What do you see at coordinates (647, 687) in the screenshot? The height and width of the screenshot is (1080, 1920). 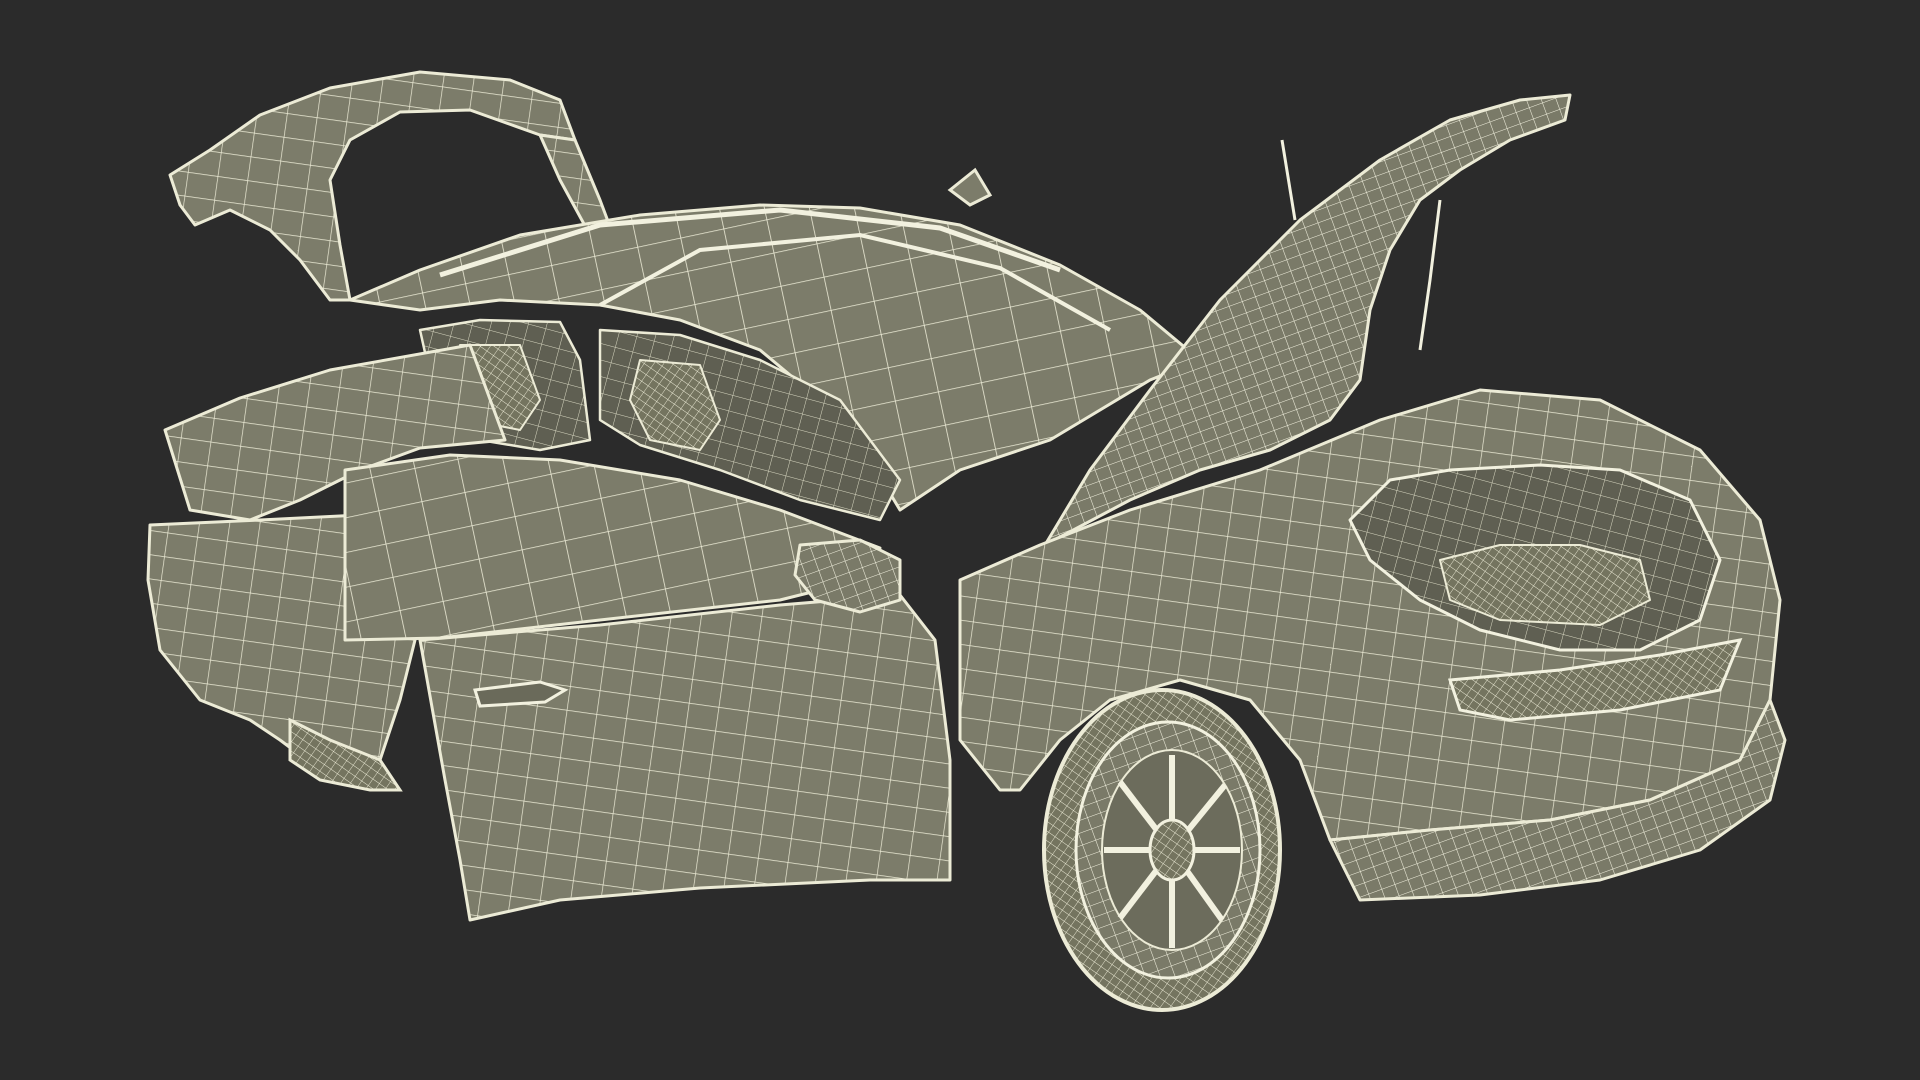 I see `front-door` at bounding box center [647, 687].